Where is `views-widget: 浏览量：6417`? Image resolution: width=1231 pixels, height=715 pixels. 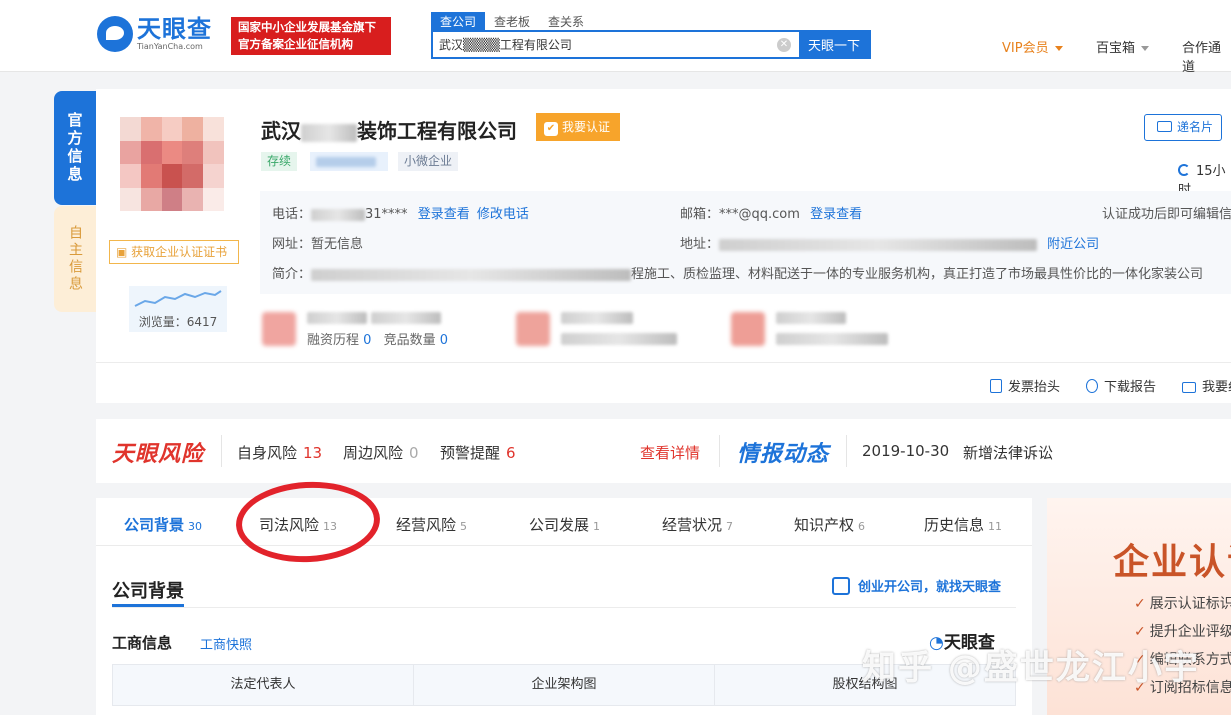 views-widget: 浏览量：6417 is located at coordinates (178, 309).